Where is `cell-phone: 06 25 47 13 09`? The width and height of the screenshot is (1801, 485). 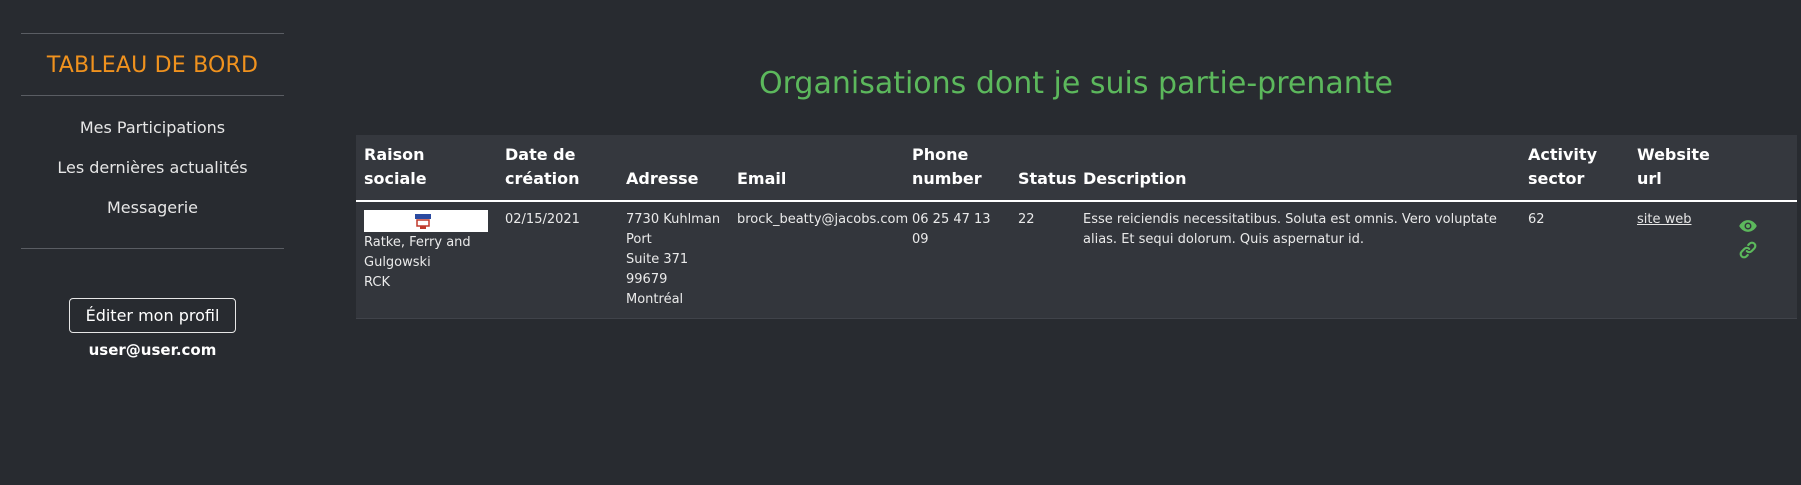
cell-phone: 06 25 47 13 09 is located at coordinates (957, 260).